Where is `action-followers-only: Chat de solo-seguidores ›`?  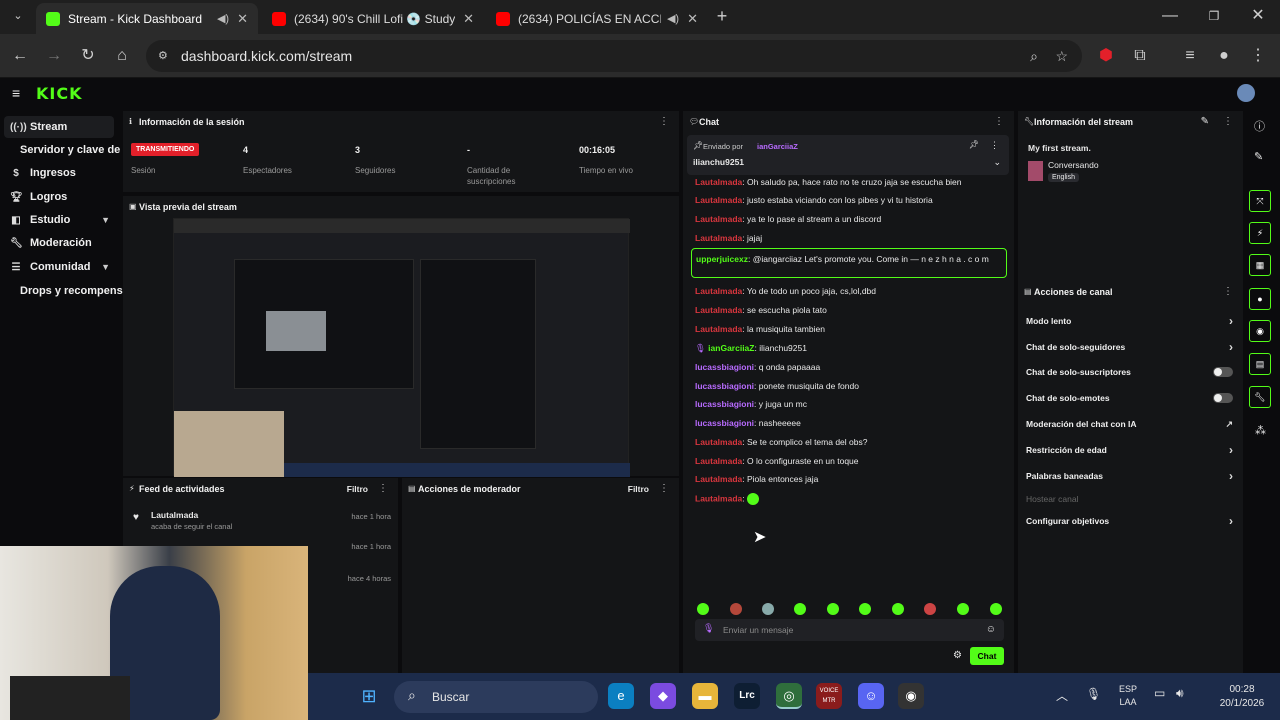 action-followers-only: Chat de solo-seguidores › is located at coordinates (1129, 348).